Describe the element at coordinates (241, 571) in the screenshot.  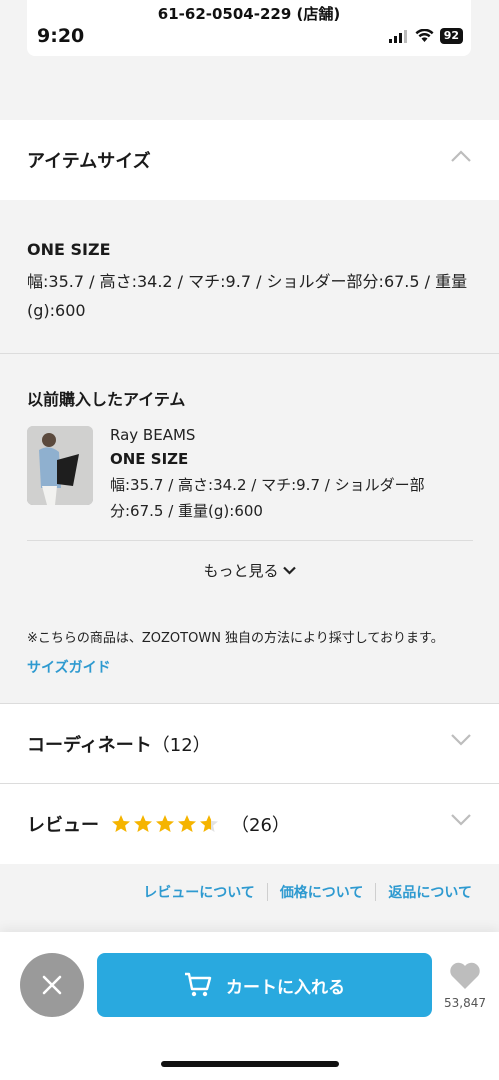
I see `show-more-label: もっと見る` at that location.